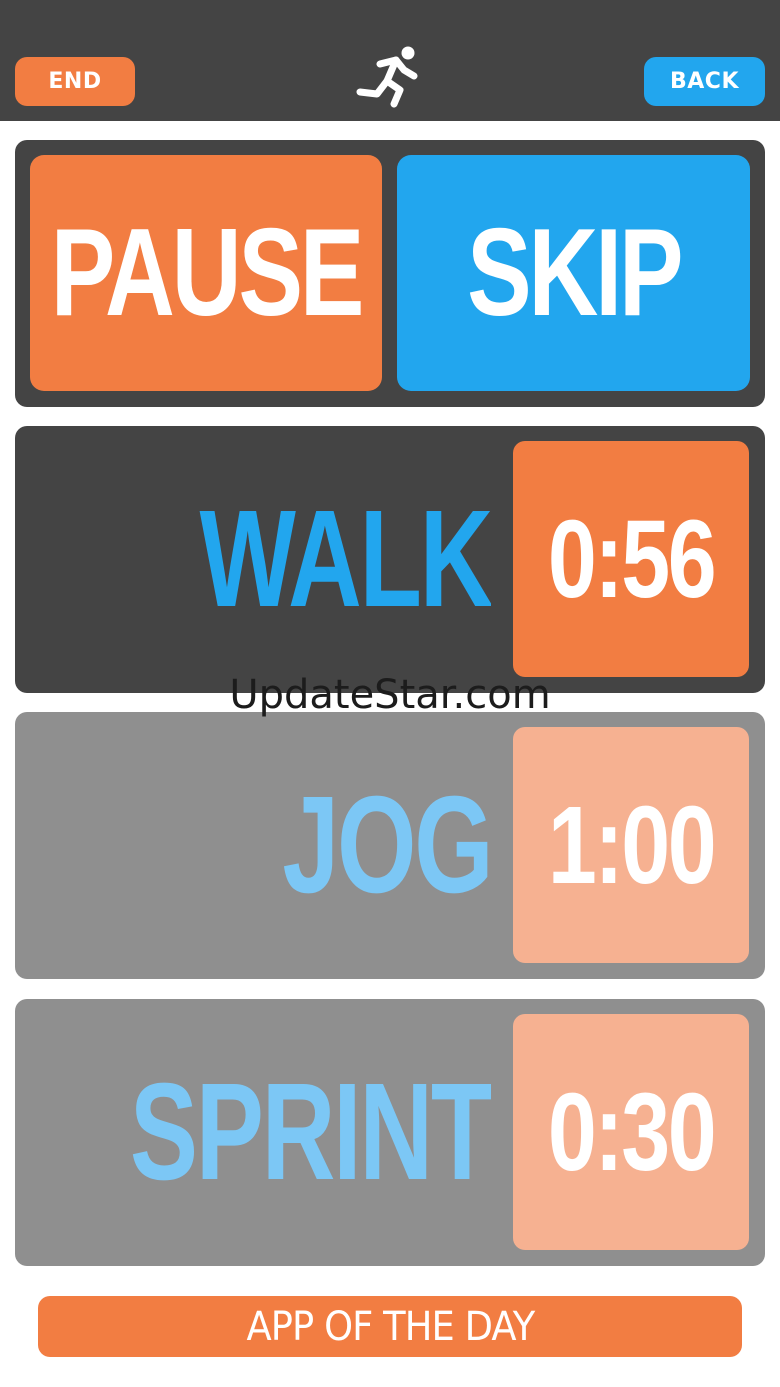 The image size is (780, 1387). I want to click on end-button-label: END, so click(75, 81).